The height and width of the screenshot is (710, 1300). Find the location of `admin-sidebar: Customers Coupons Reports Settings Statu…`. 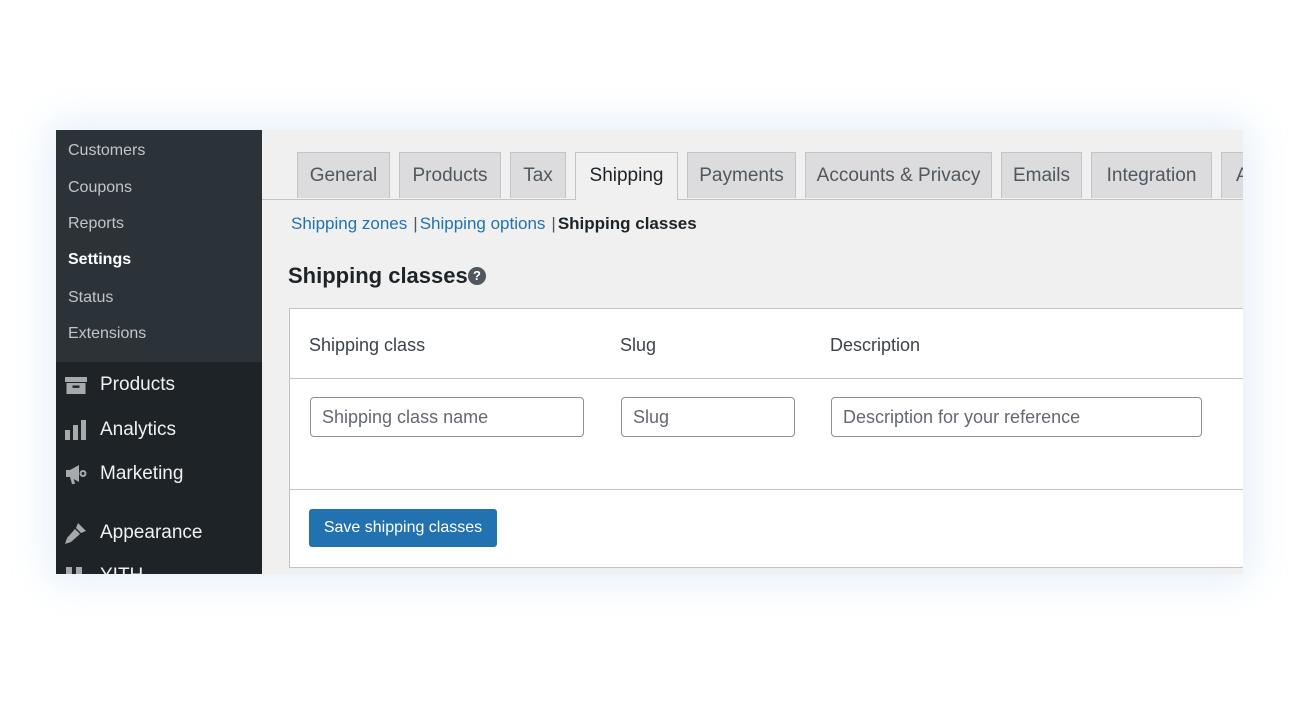

admin-sidebar: Customers Coupons Reports Settings Statu… is located at coordinates (159, 352).